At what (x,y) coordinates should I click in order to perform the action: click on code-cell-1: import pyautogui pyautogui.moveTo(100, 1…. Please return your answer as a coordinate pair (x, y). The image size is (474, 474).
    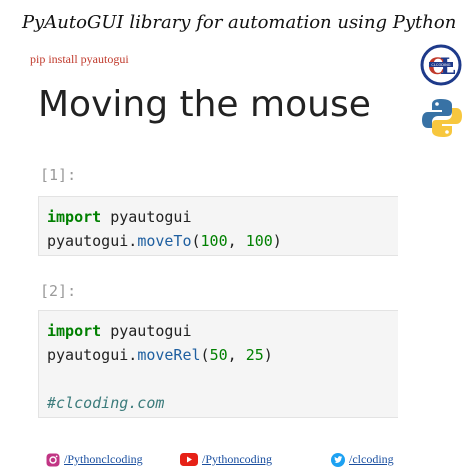
    Looking at the image, I should click on (218, 226).